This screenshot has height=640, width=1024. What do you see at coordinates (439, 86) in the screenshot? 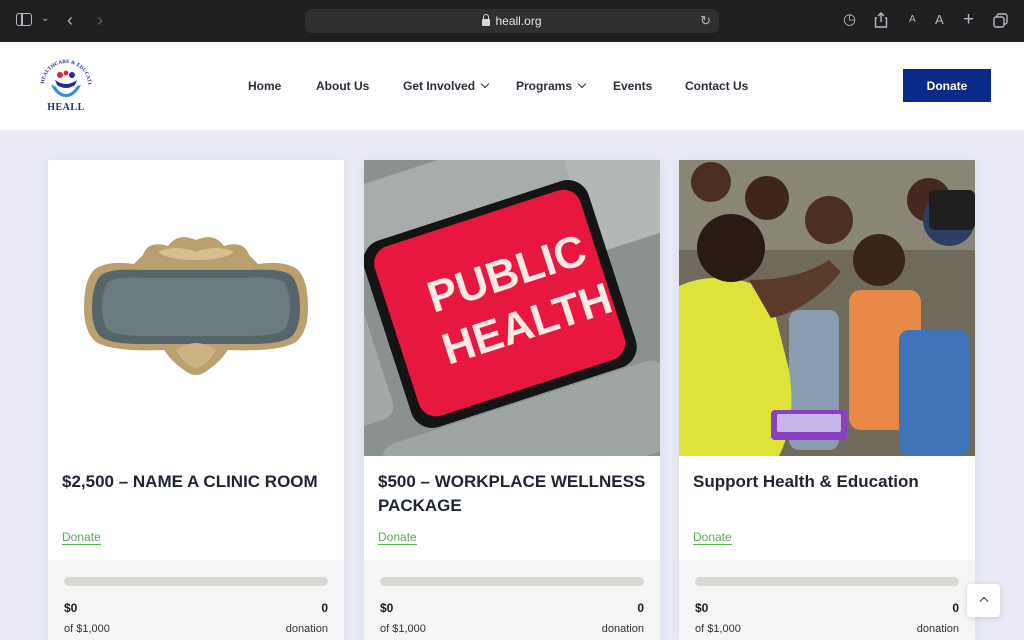
I see `nav-get-involved-label: Get Involved` at bounding box center [439, 86].